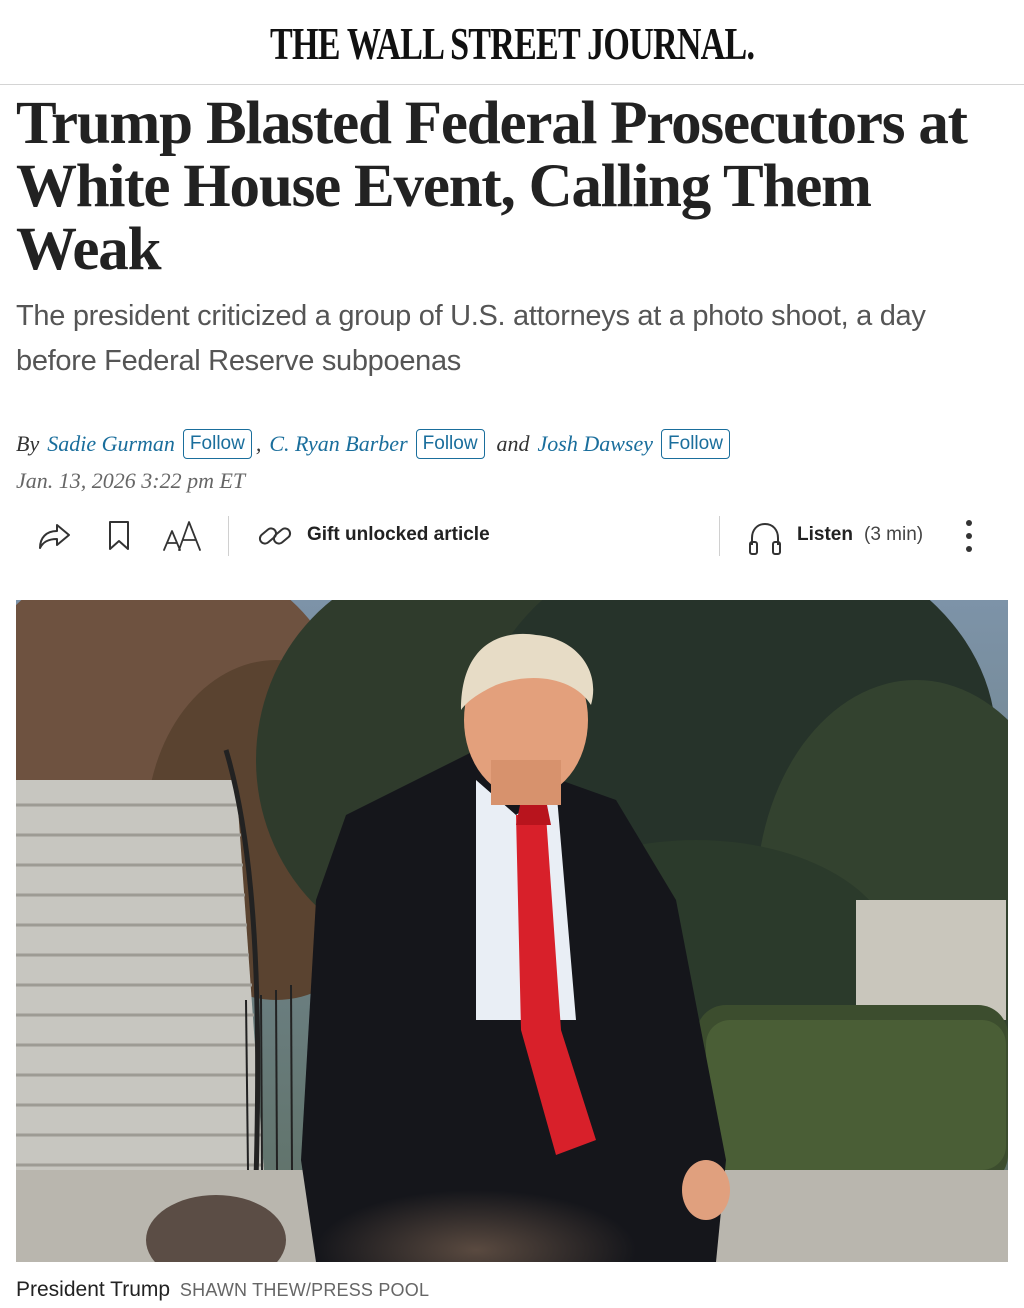 The width and height of the screenshot is (1024, 1308). I want to click on more-icon, so click(969, 536).